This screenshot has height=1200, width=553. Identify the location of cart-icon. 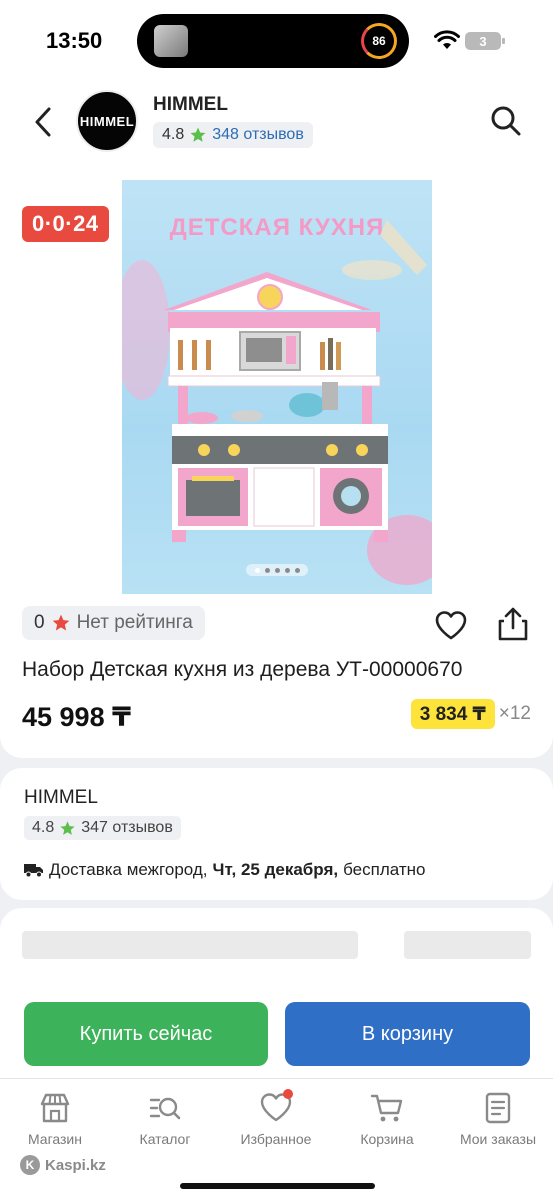
(386, 1108).